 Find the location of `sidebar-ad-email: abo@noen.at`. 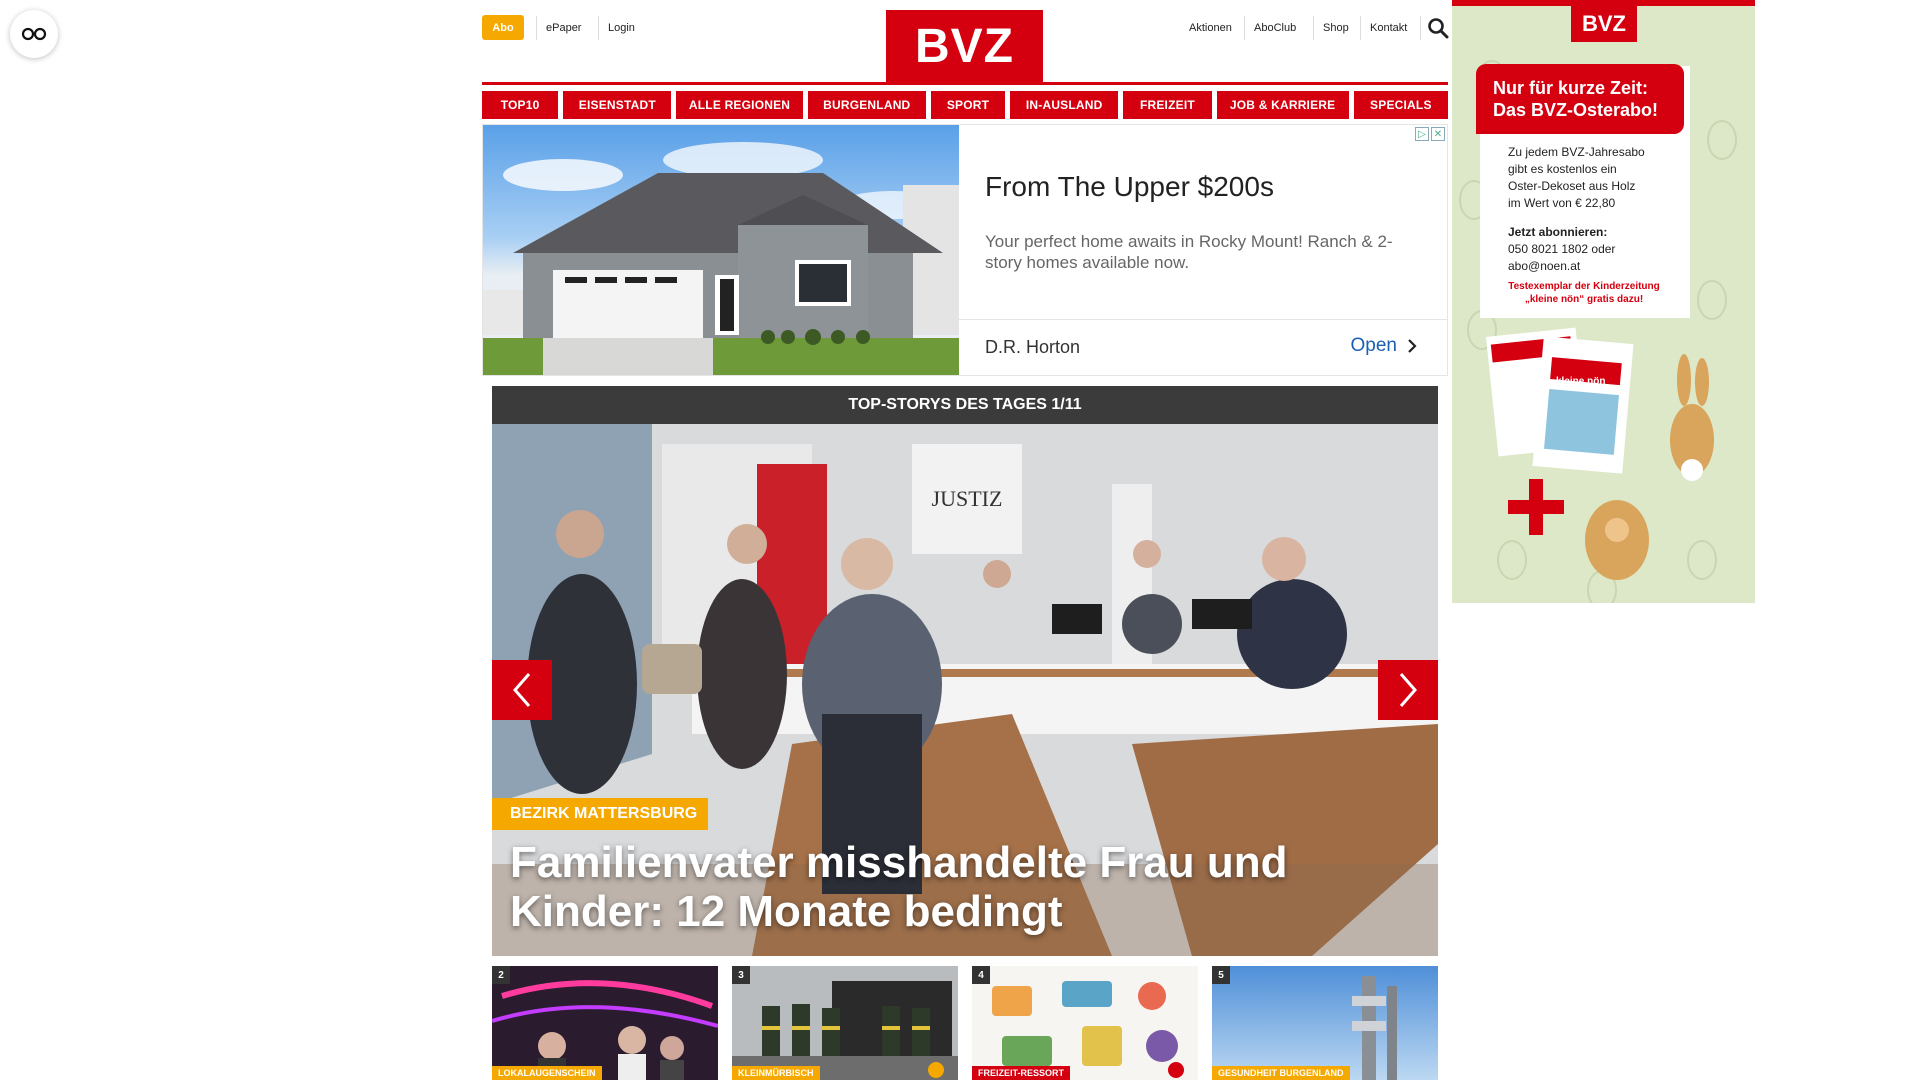

sidebar-ad-email: abo@noen.at is located at coordinates (1544, 266).